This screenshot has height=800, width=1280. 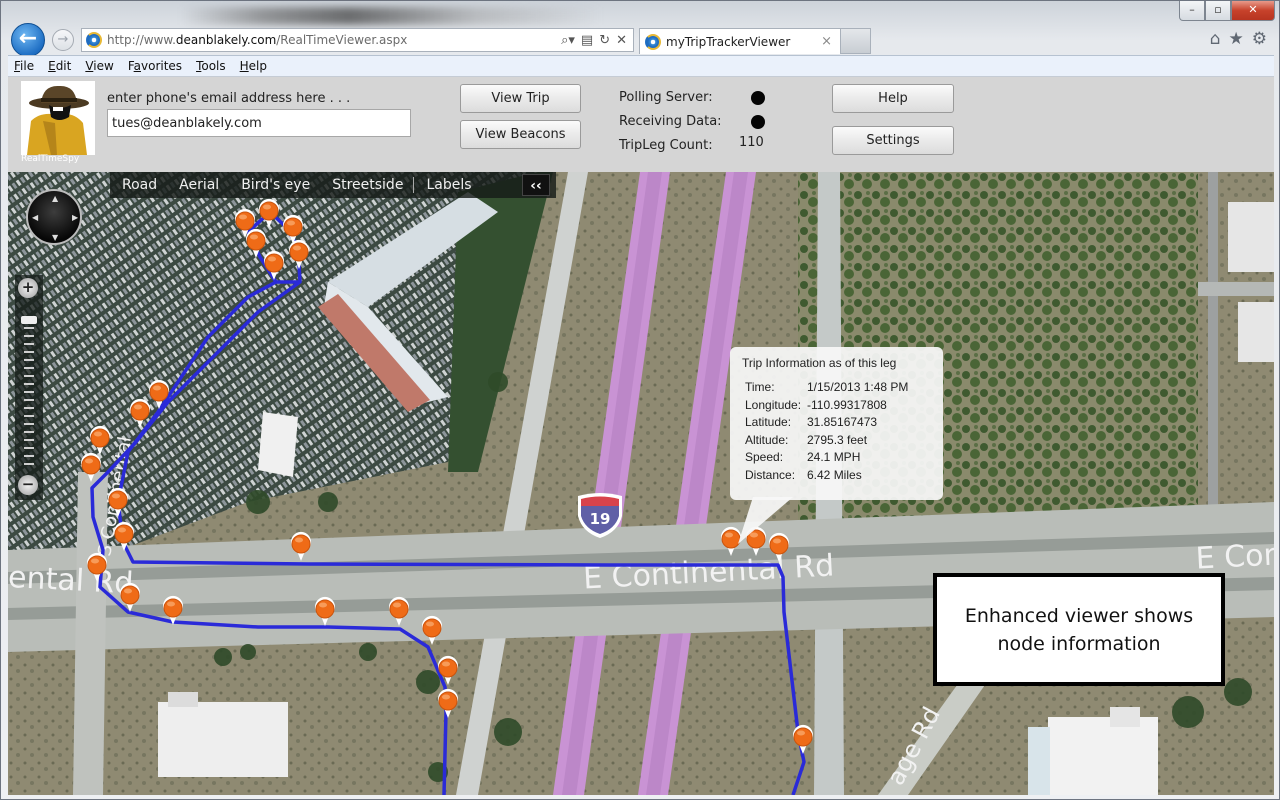 I want to click on zoom-slider: + −, so click(x=29, y=387).